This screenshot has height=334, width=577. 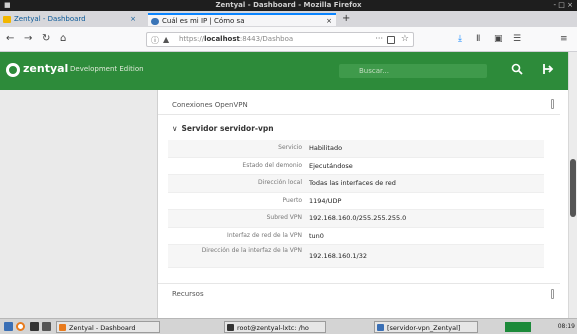 I want to click on terminal-icon, so click(x=230, y=327).